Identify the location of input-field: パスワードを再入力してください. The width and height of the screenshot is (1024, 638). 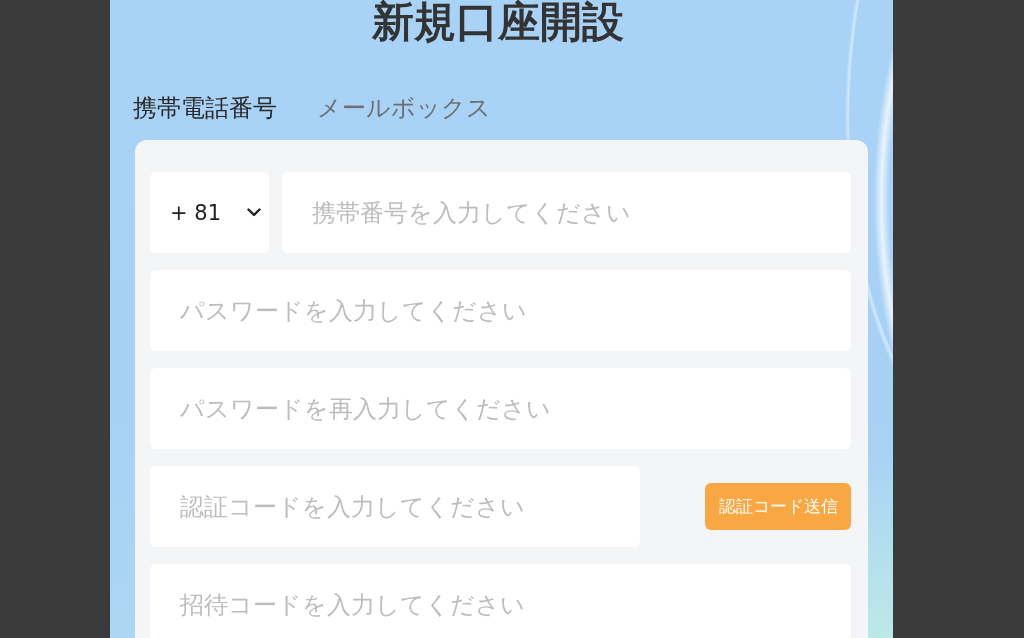
(500, 408).